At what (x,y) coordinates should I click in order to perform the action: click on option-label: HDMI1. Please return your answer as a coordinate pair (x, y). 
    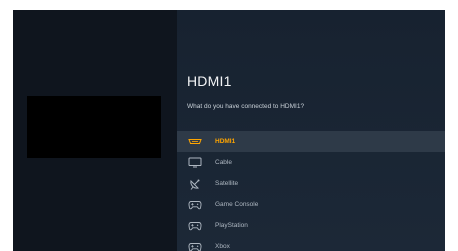
    Looking at the image, I should click on (225, 141).